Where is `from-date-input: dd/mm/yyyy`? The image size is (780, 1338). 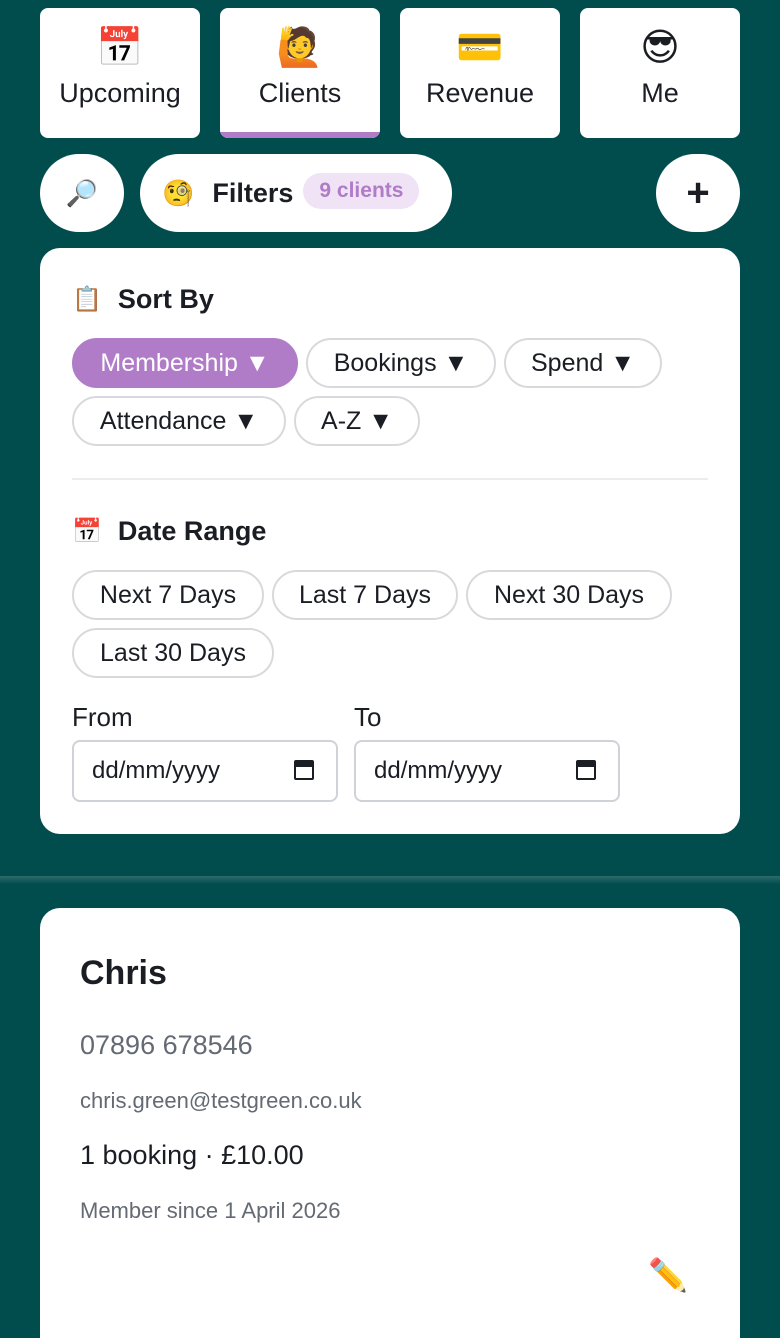 from-date-input: dd/mm/yyyy is located at coordinates (205, 771).